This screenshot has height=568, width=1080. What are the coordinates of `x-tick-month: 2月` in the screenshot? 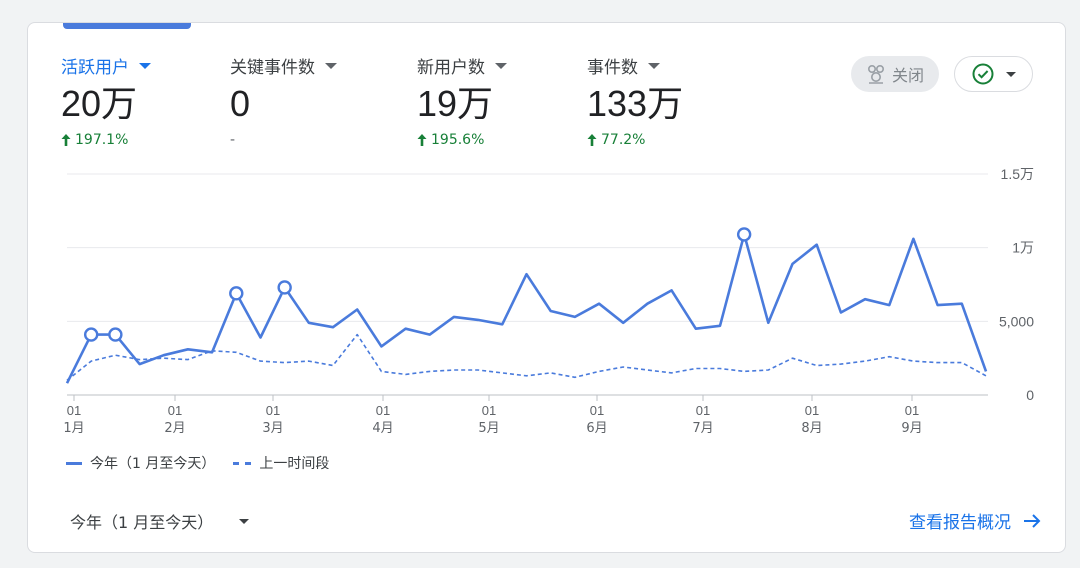 It's located at (174, 428).